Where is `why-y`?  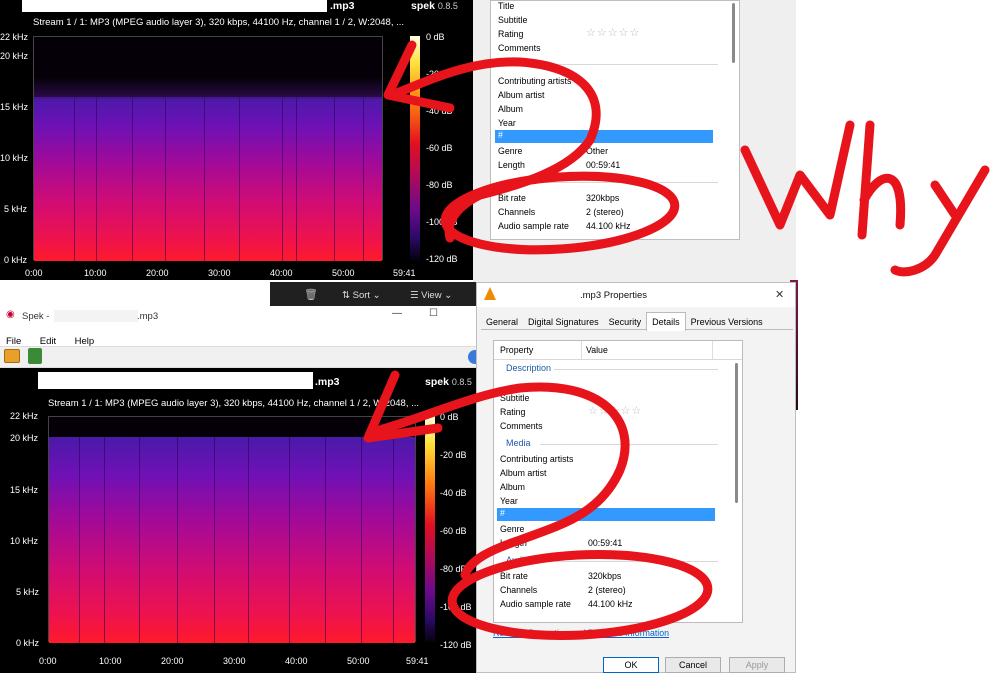 why-y is located at coordinates (940, 221).